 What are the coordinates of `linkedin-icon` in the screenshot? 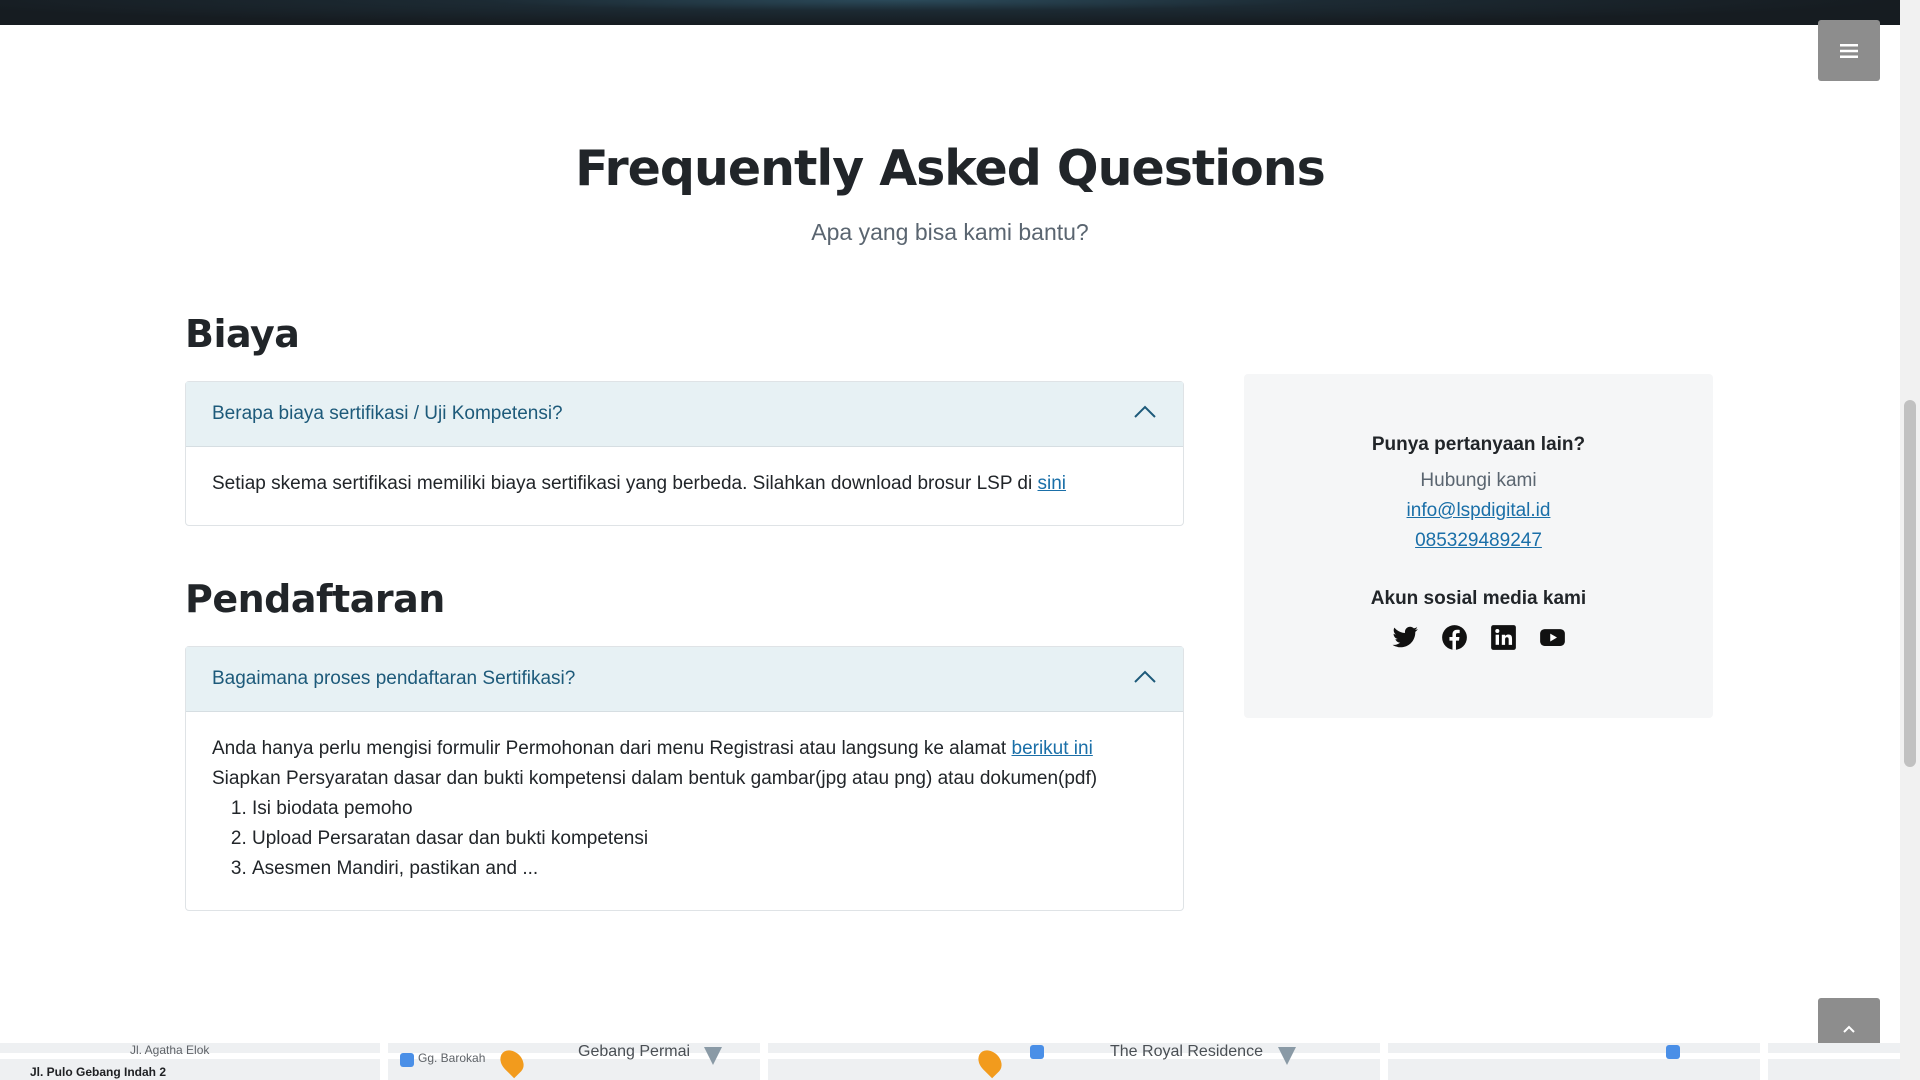 It's located at (1503, 637).